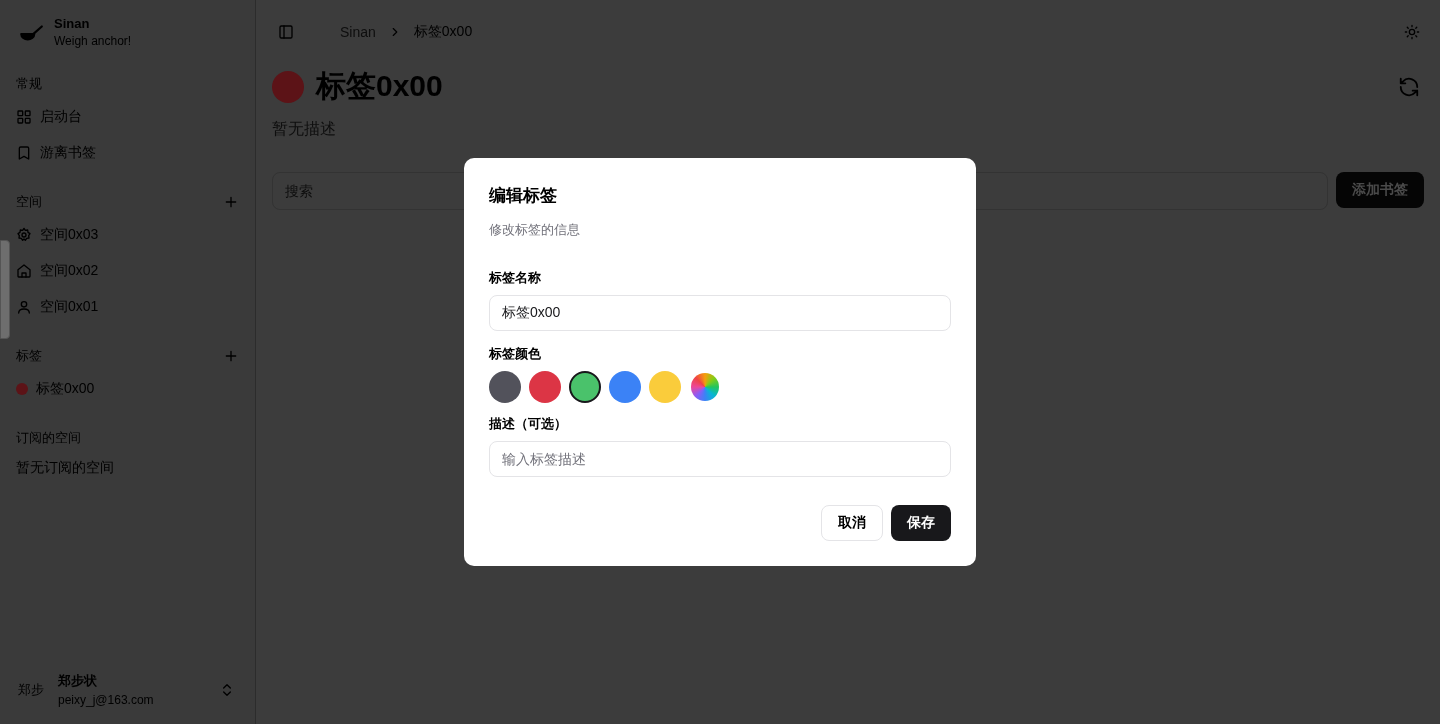 The height and width of the screenshot is (724, 1440). What do you see at coordinates (78, 681) in the screenshot?
I see `user-name: 郑步状` at bounding box center [78, 681].